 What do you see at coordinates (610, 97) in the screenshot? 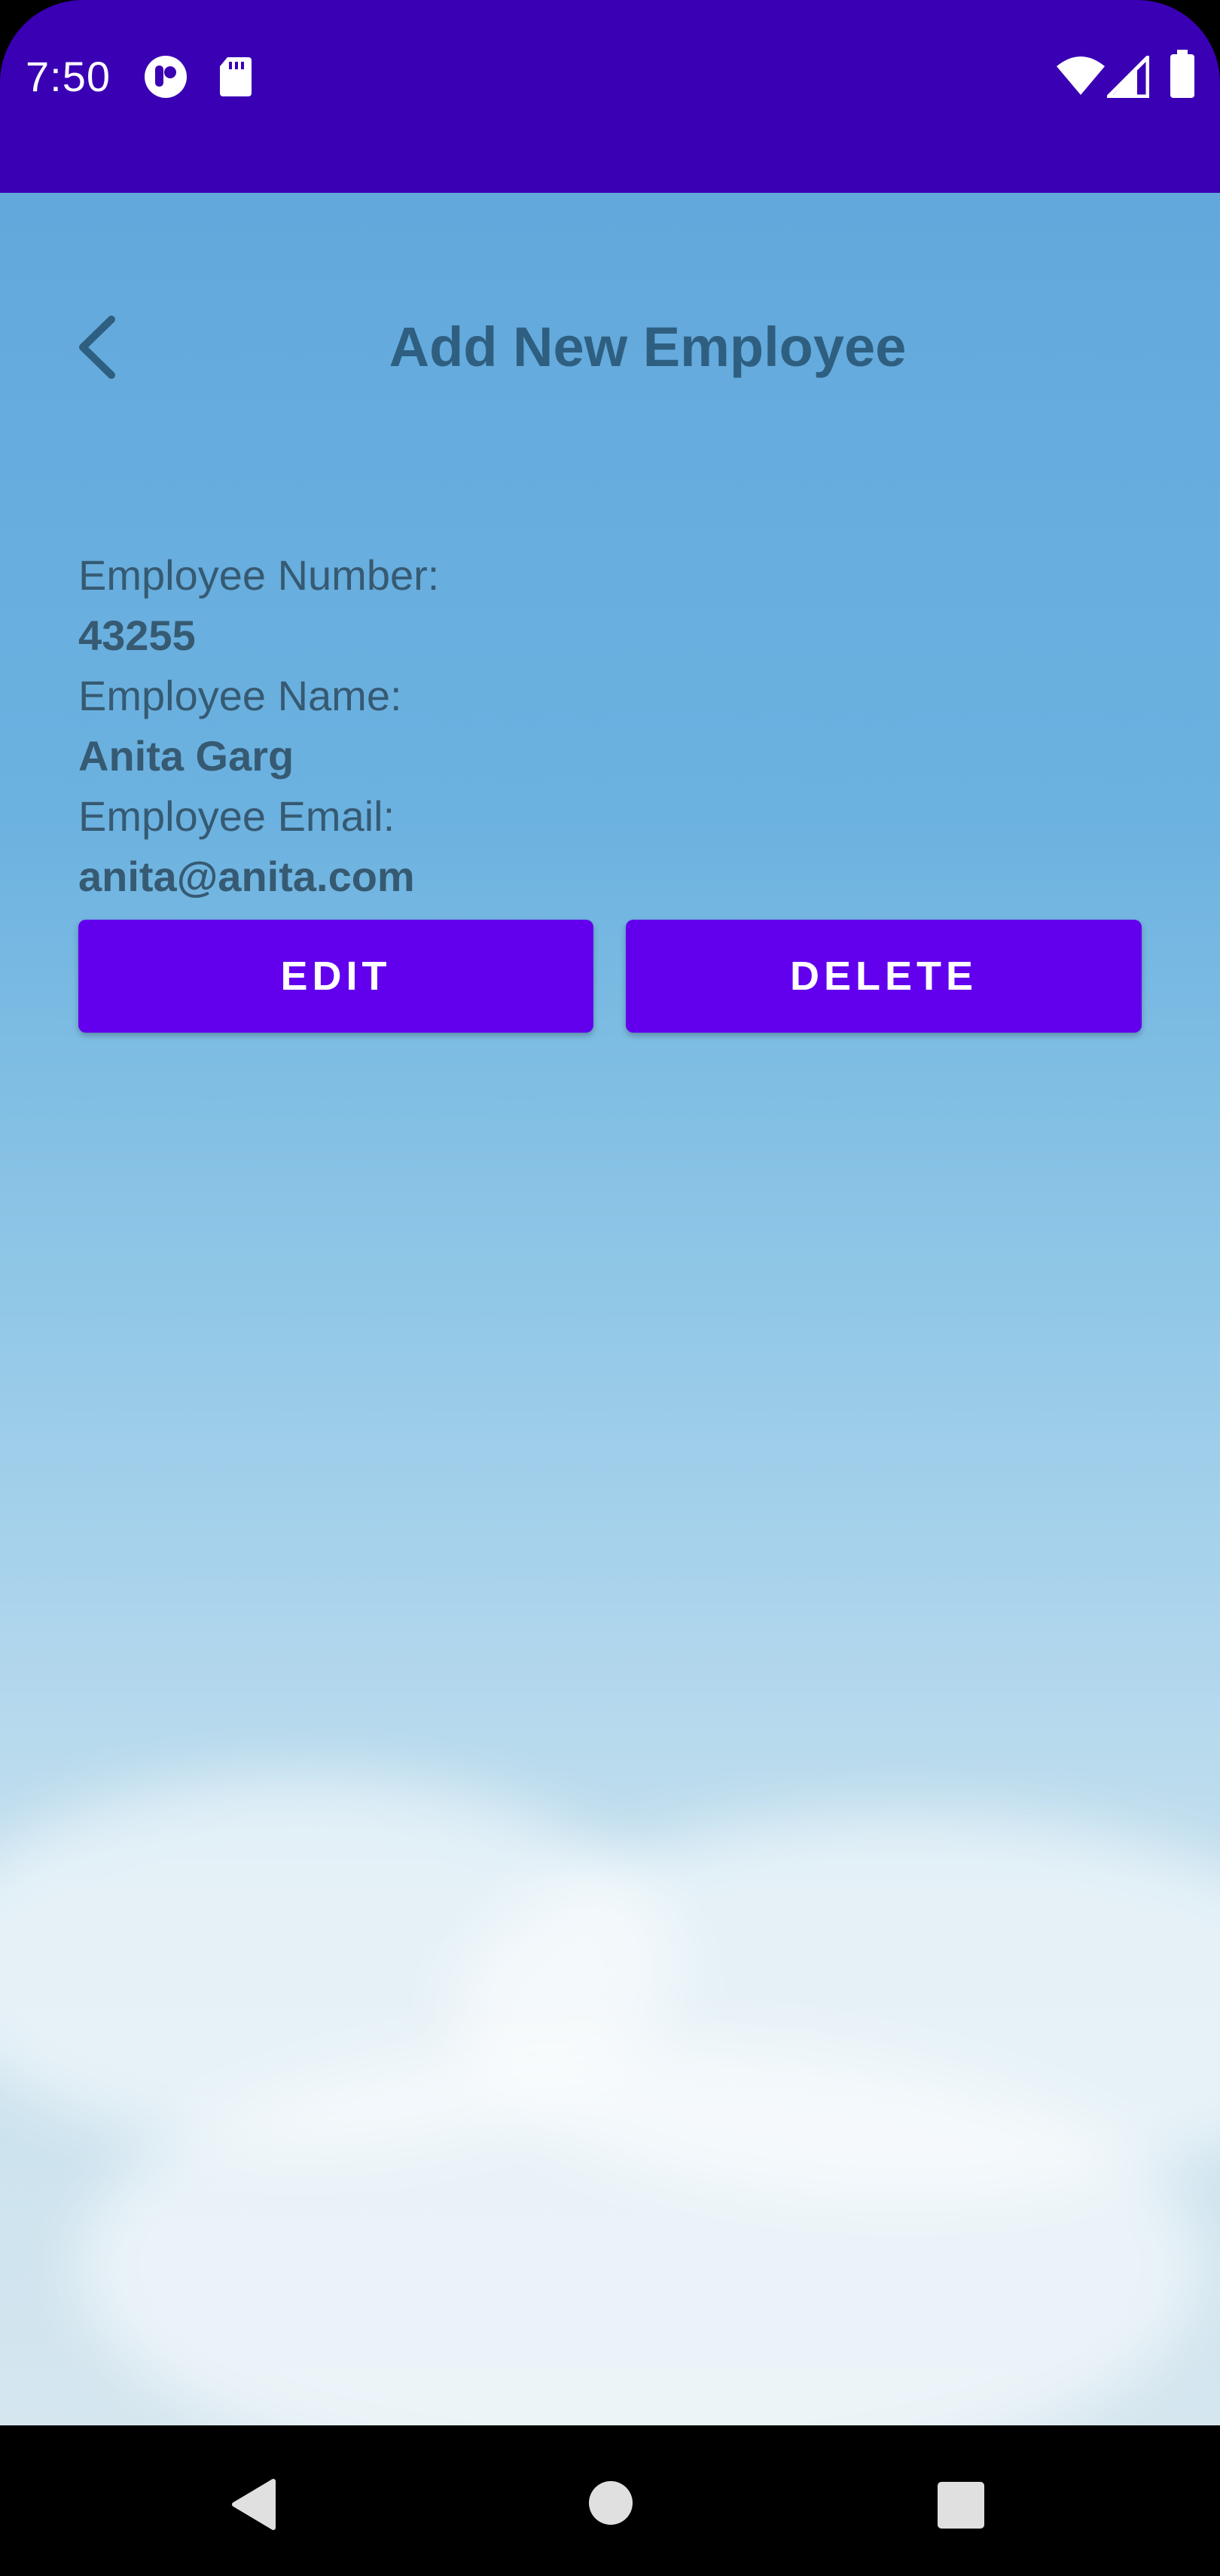
I see `status-bar: 7:50` at bounding box center [610, 97].